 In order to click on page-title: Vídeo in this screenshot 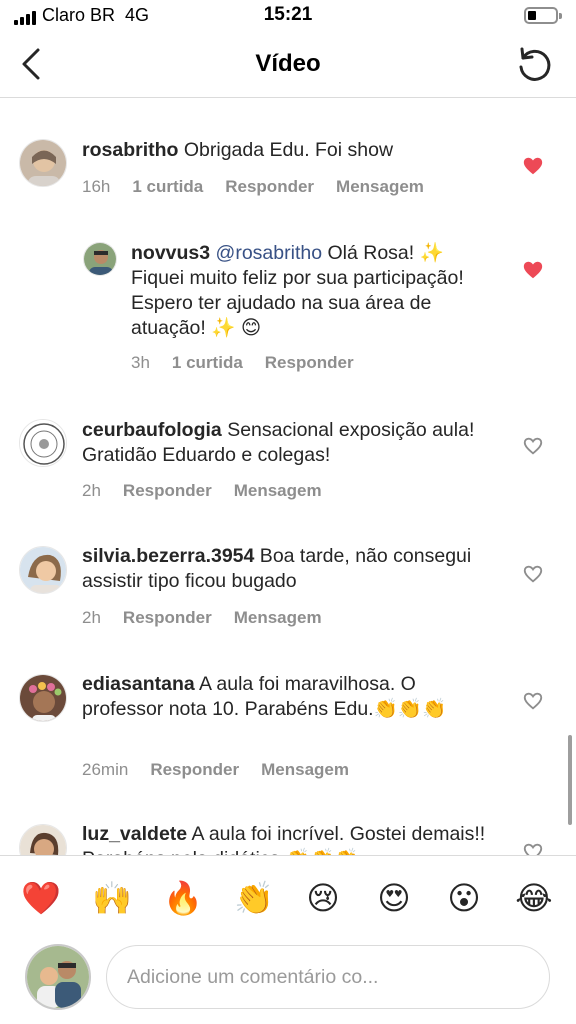, I will do `click(288, 63)`.